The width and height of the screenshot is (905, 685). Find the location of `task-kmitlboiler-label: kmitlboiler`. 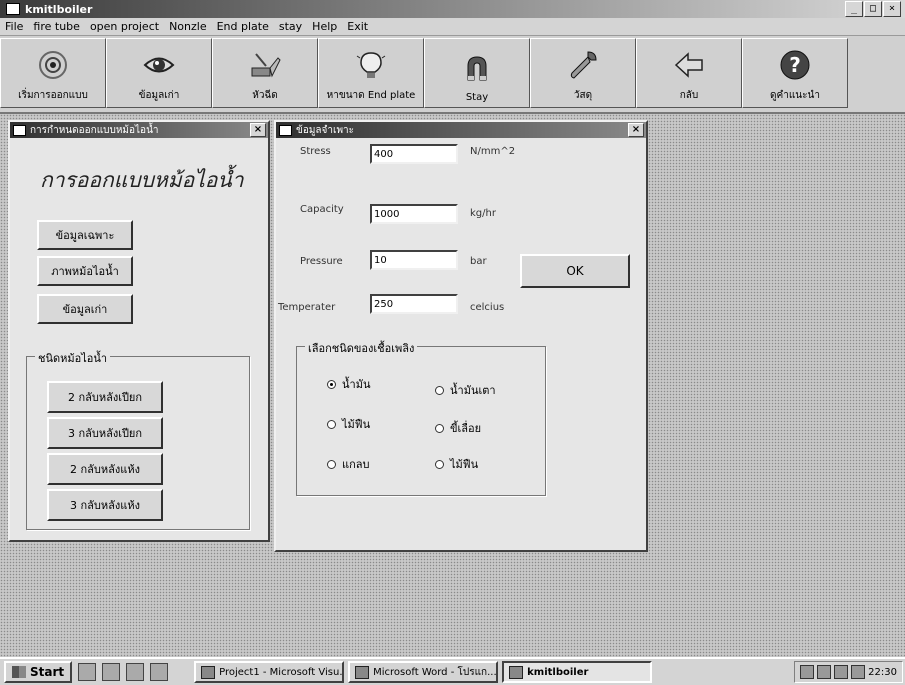

task-kmitlboiler-label: kmitlboiler is located at coordinates (558, 672).